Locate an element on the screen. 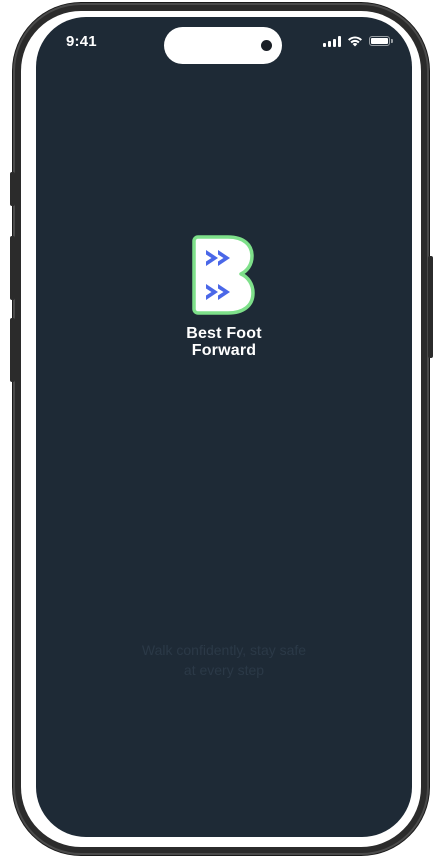  camera-icon is located at coordinates (266, 45).